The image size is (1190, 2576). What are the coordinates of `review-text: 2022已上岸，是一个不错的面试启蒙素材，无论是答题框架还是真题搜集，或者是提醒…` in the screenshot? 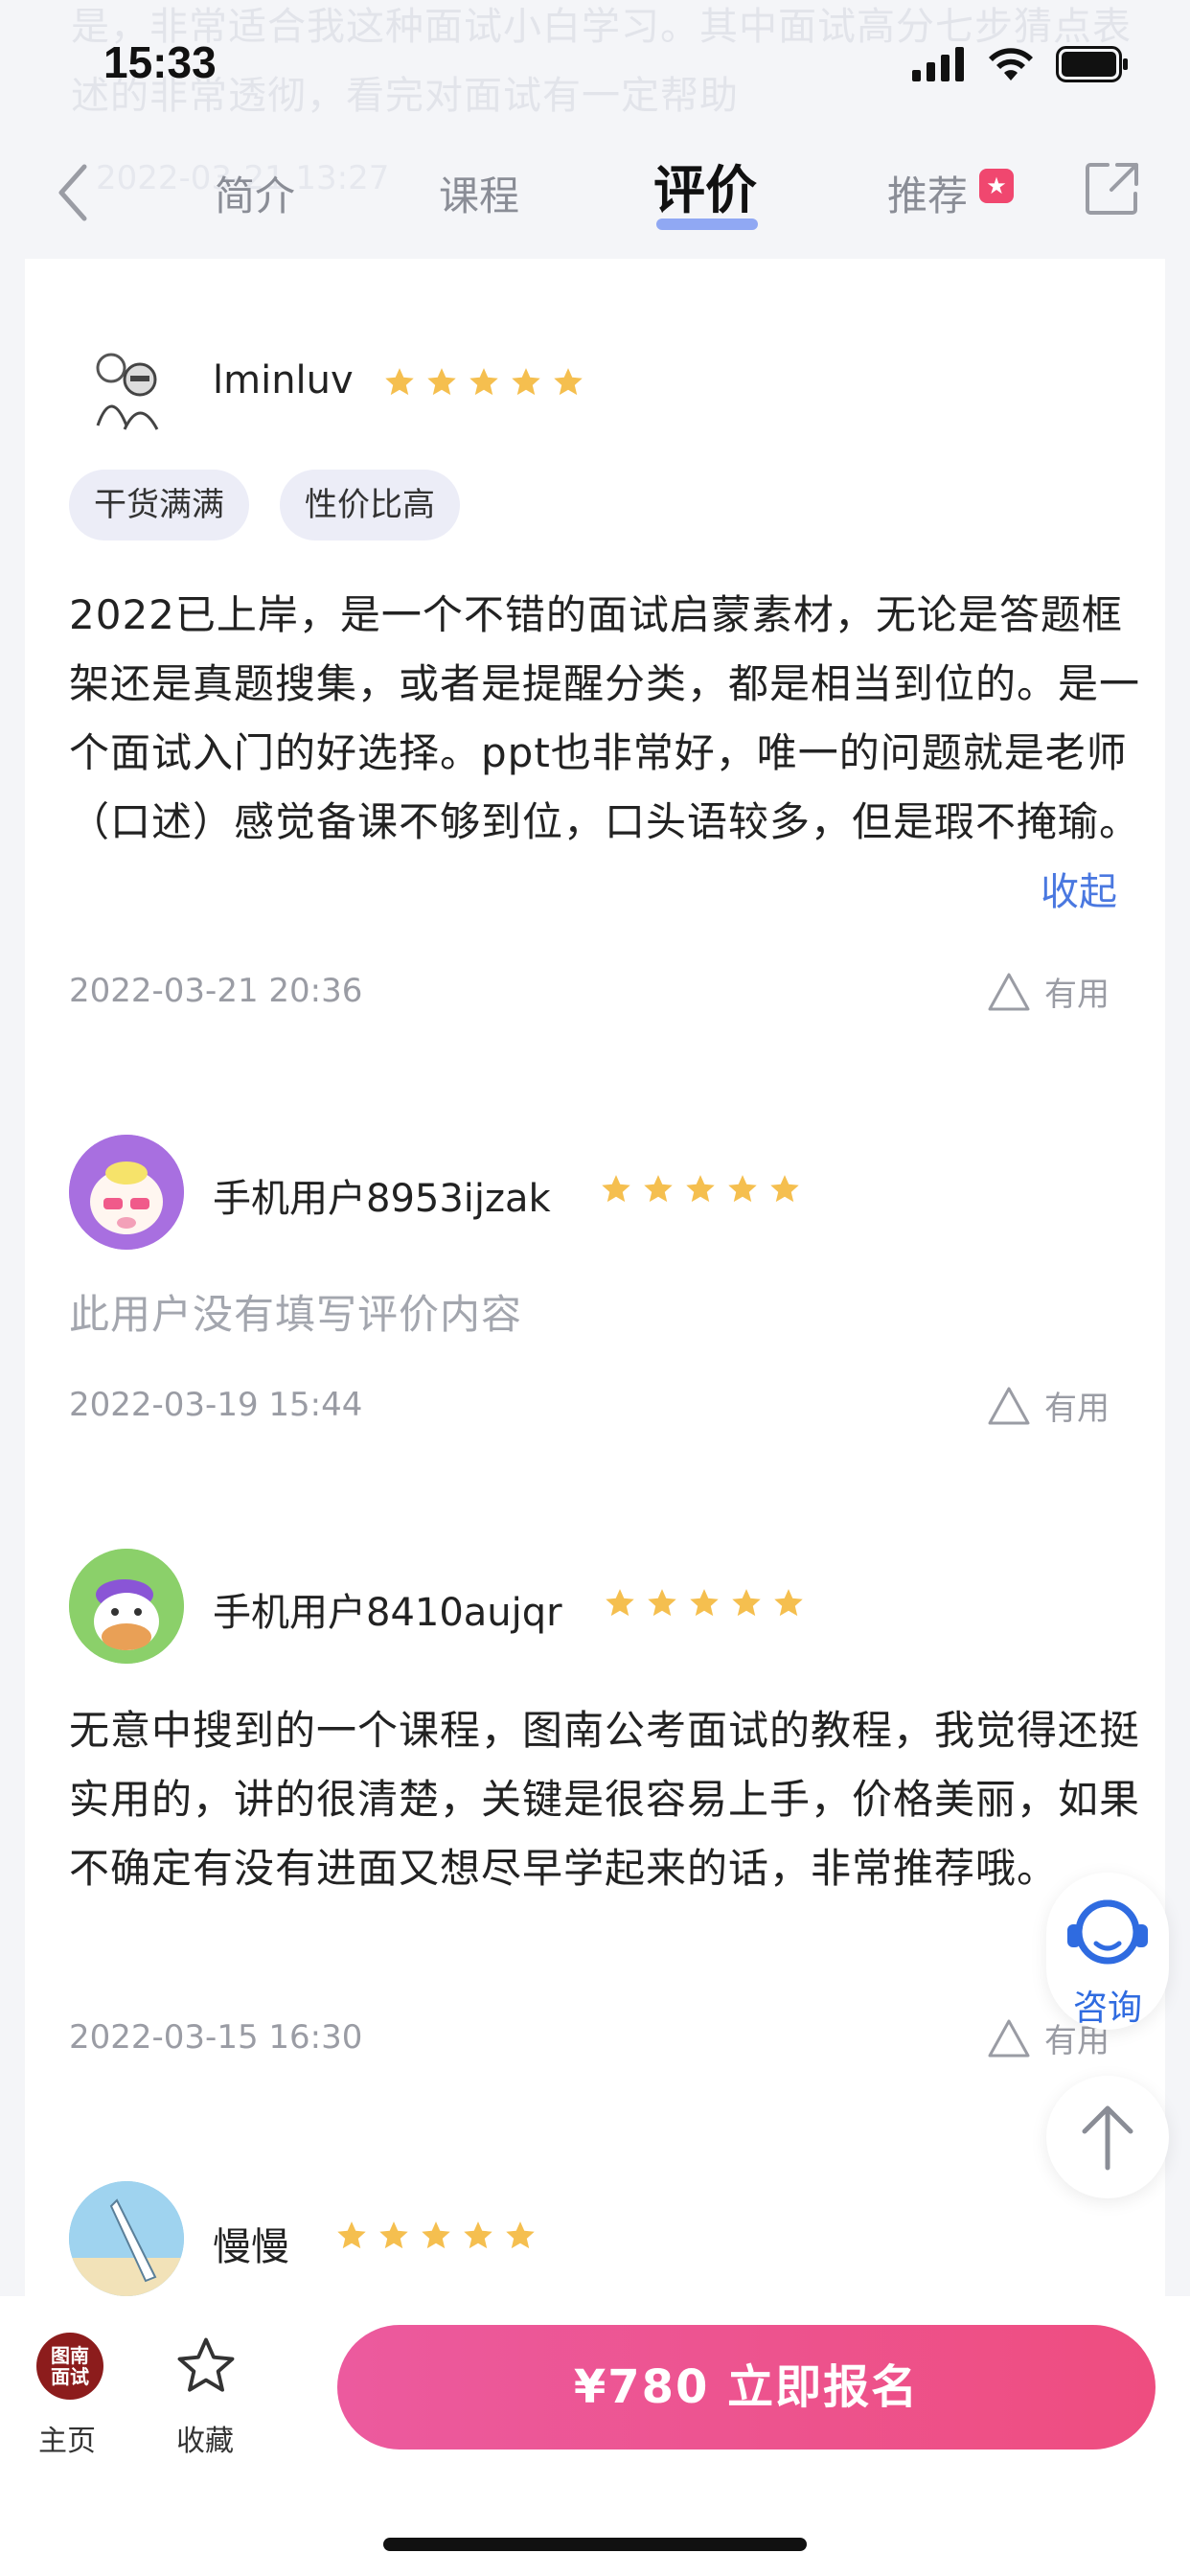 It's located at (605, 718).